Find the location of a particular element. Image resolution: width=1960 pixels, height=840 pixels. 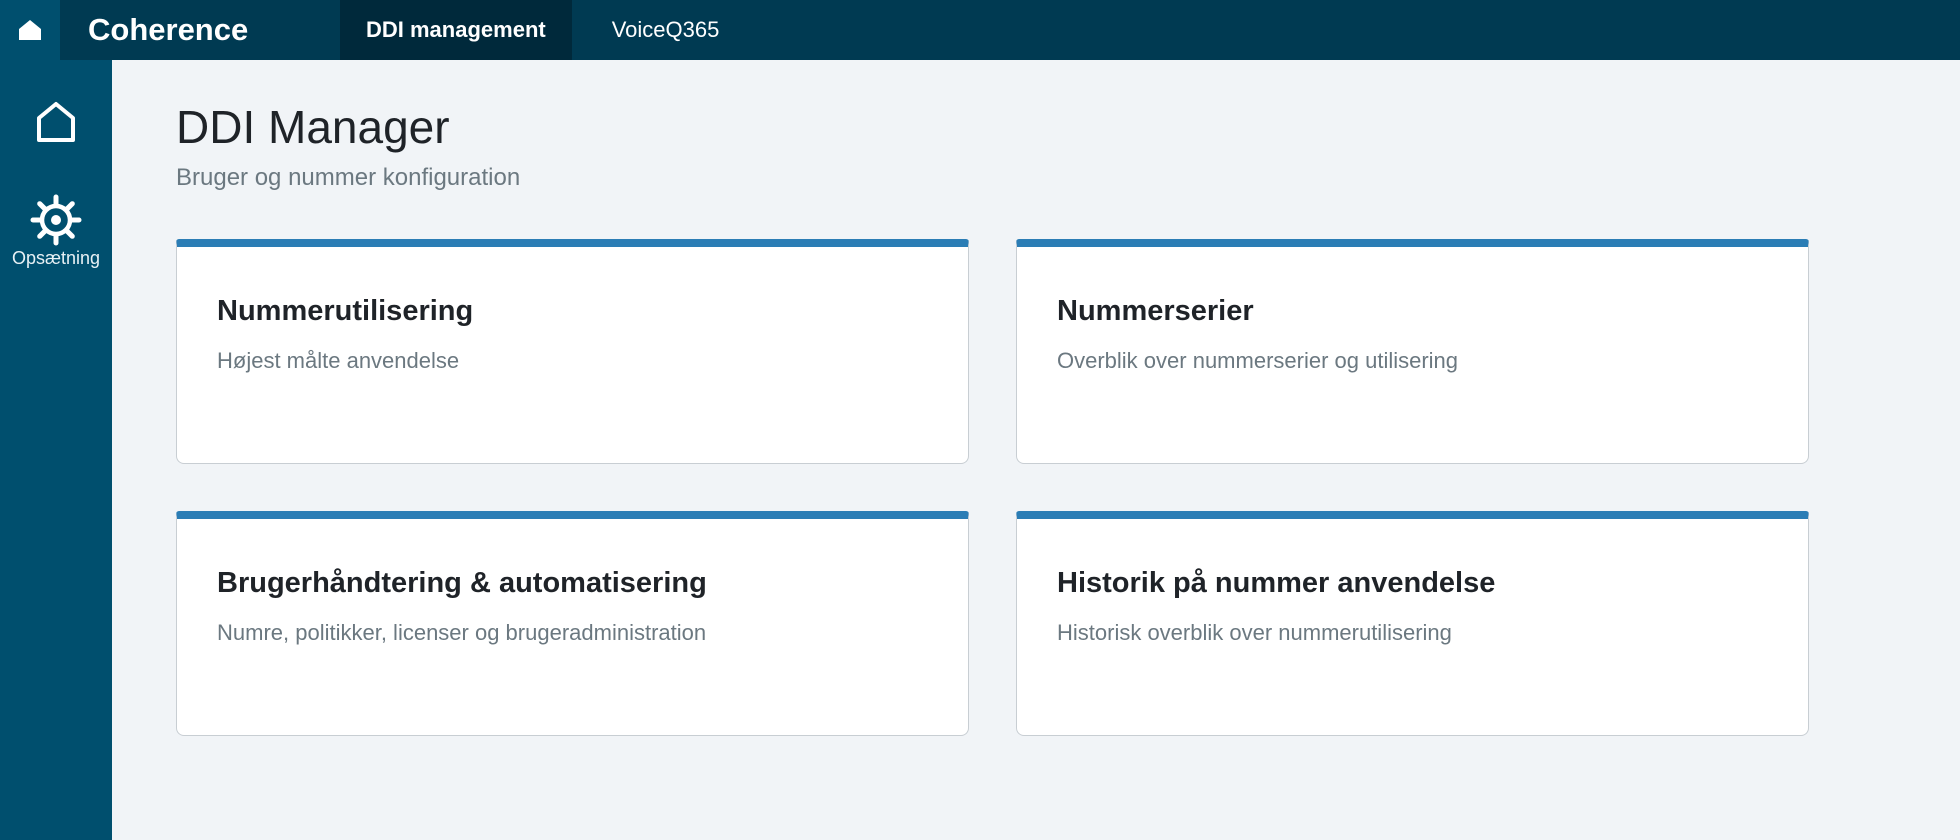

sidebar: Opsætning is located at coordinates (56, 450).